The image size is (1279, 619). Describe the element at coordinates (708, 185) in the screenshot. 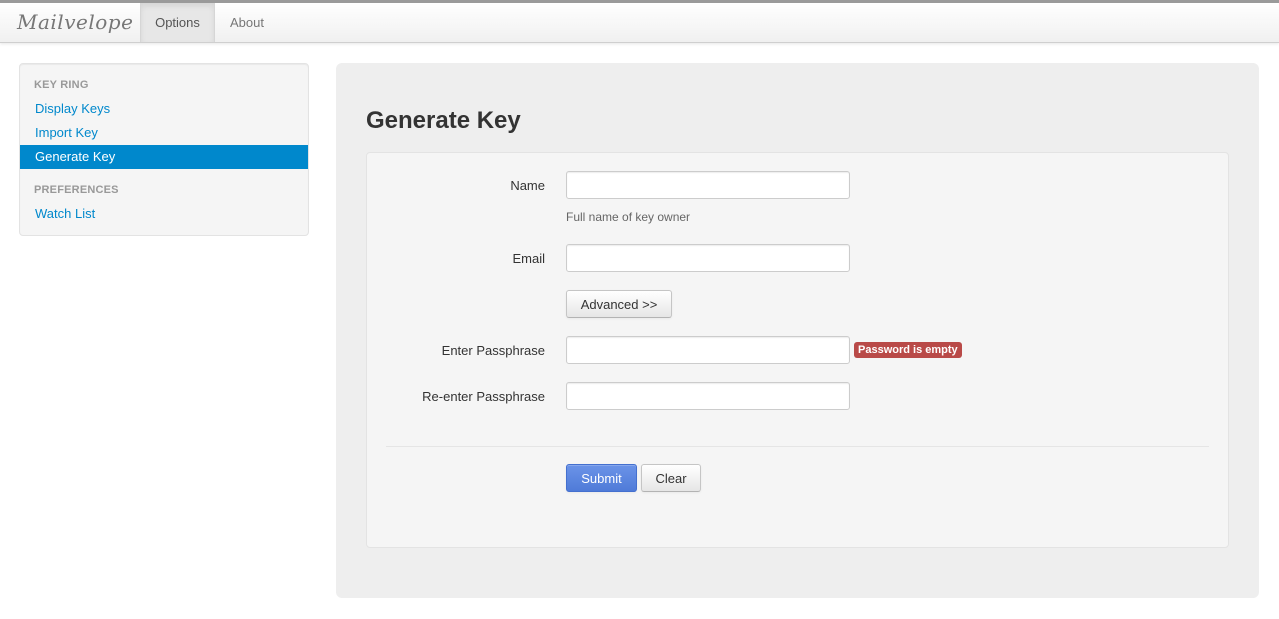

I see `name-input` at that location.